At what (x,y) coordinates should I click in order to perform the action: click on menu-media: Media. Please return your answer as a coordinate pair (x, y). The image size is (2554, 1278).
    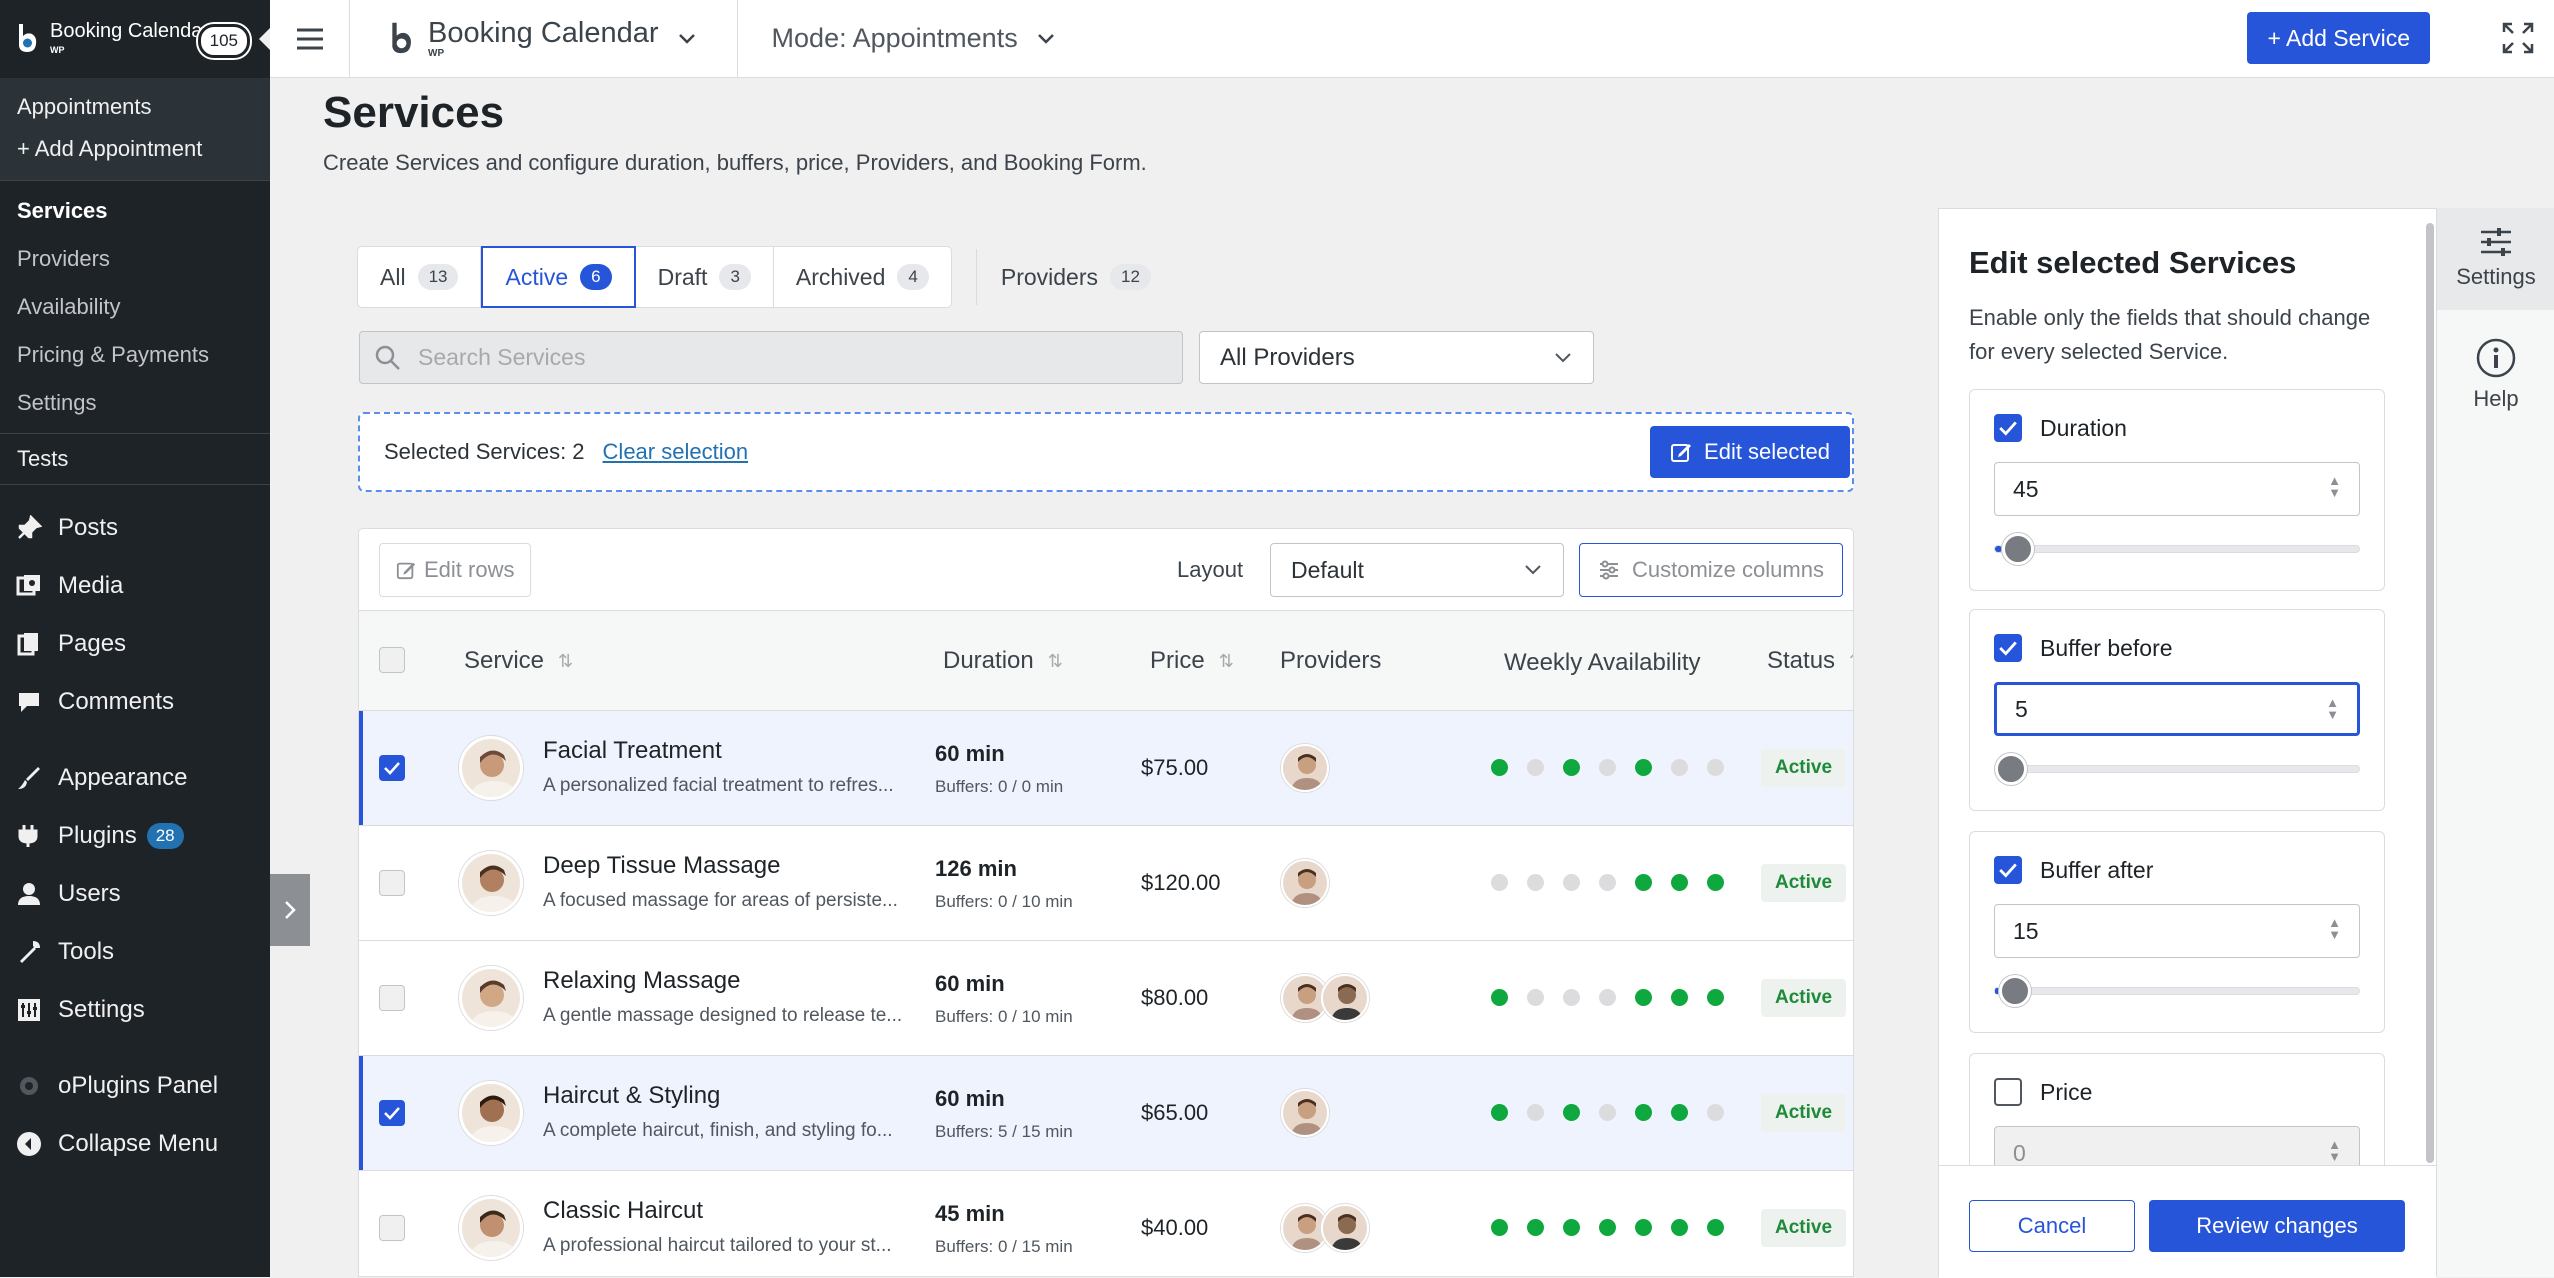
    Looking at the image, I should click on (135, 586).